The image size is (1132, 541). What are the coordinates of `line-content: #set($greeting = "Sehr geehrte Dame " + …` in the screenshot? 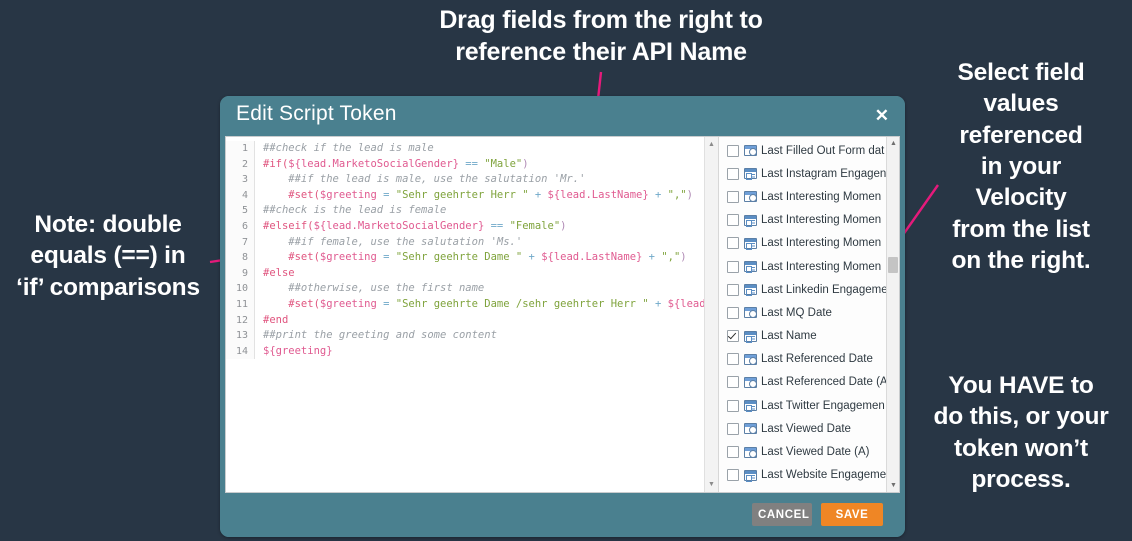 It's located at (470, 258).